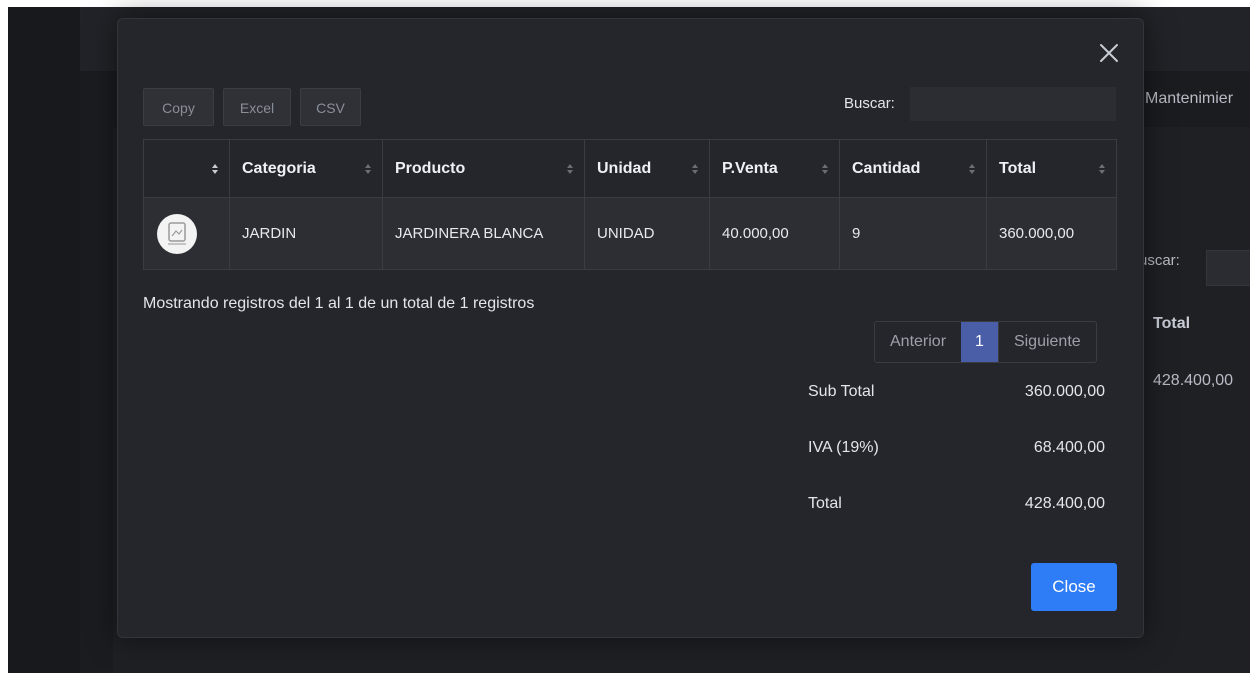  Describe the element at coordinates (1051, 233) in the screenshot. I see `cell-total: 360.000,00` at that location.